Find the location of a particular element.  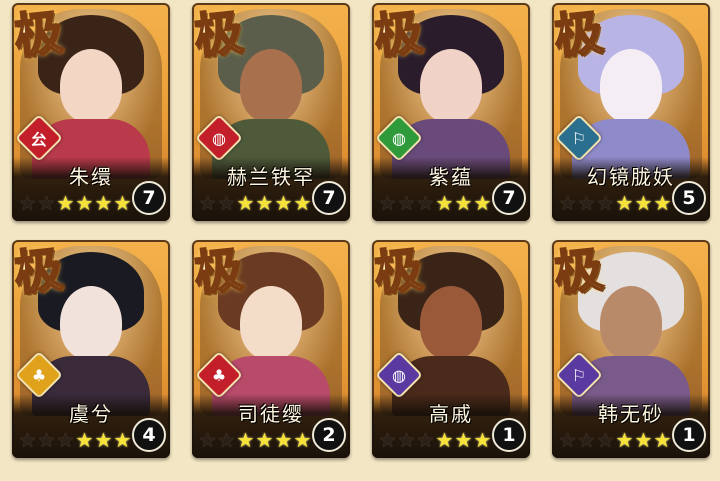

hero-count-badge: 5 is located at coordinates (689, 198).